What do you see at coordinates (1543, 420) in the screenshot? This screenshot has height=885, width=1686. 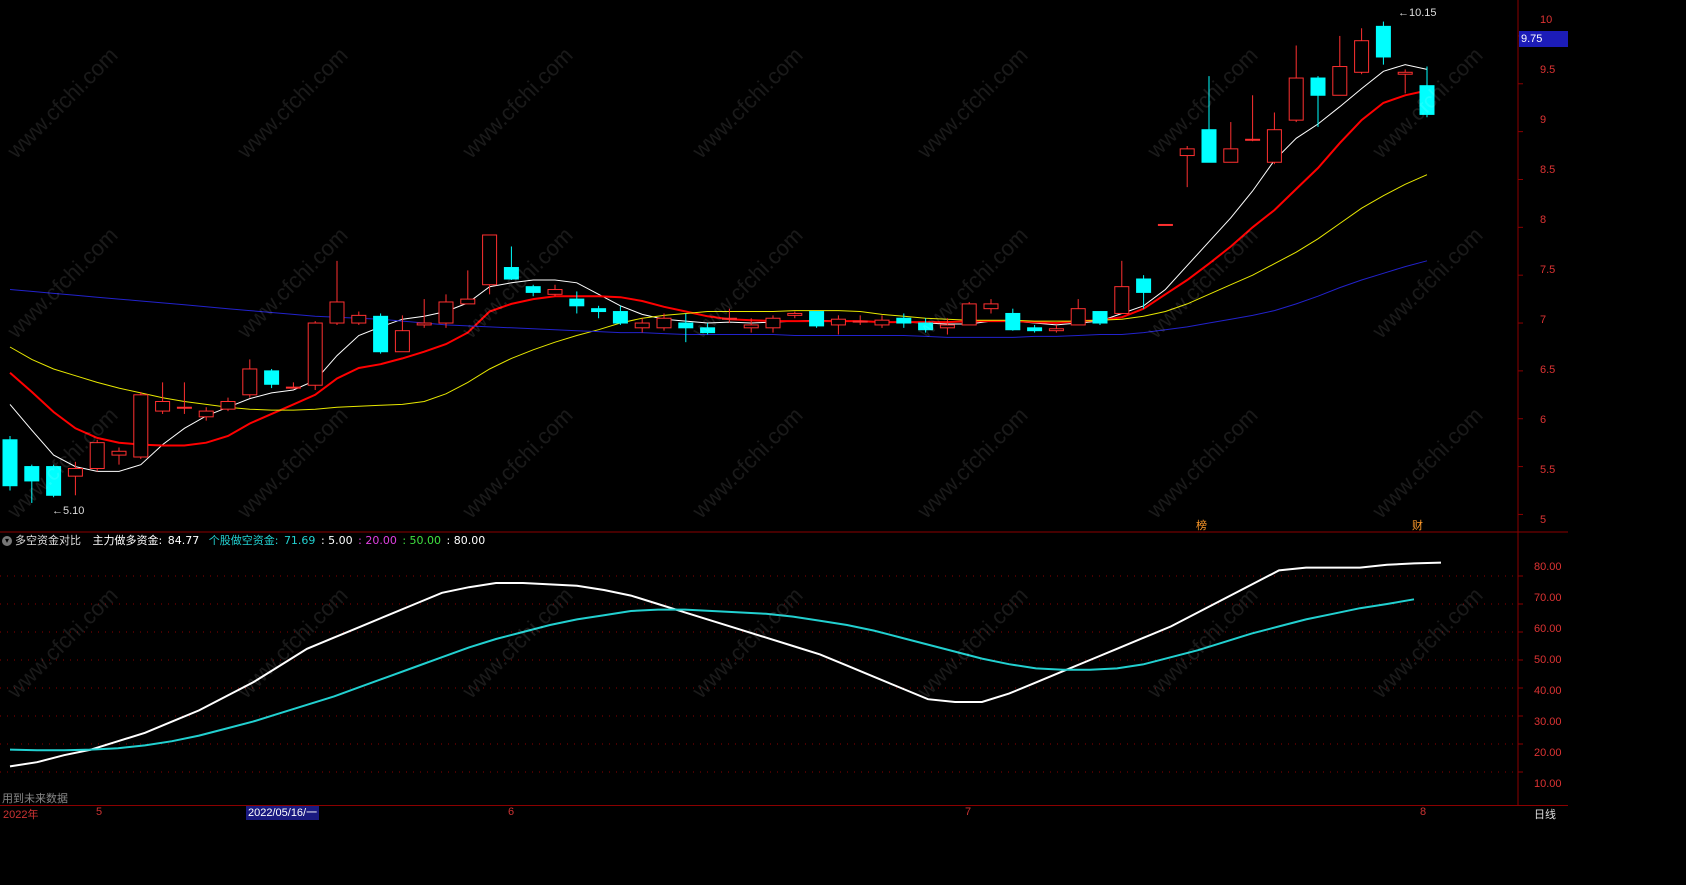 I see `y-tick-label: 6` at bounding box center [1543, 420].